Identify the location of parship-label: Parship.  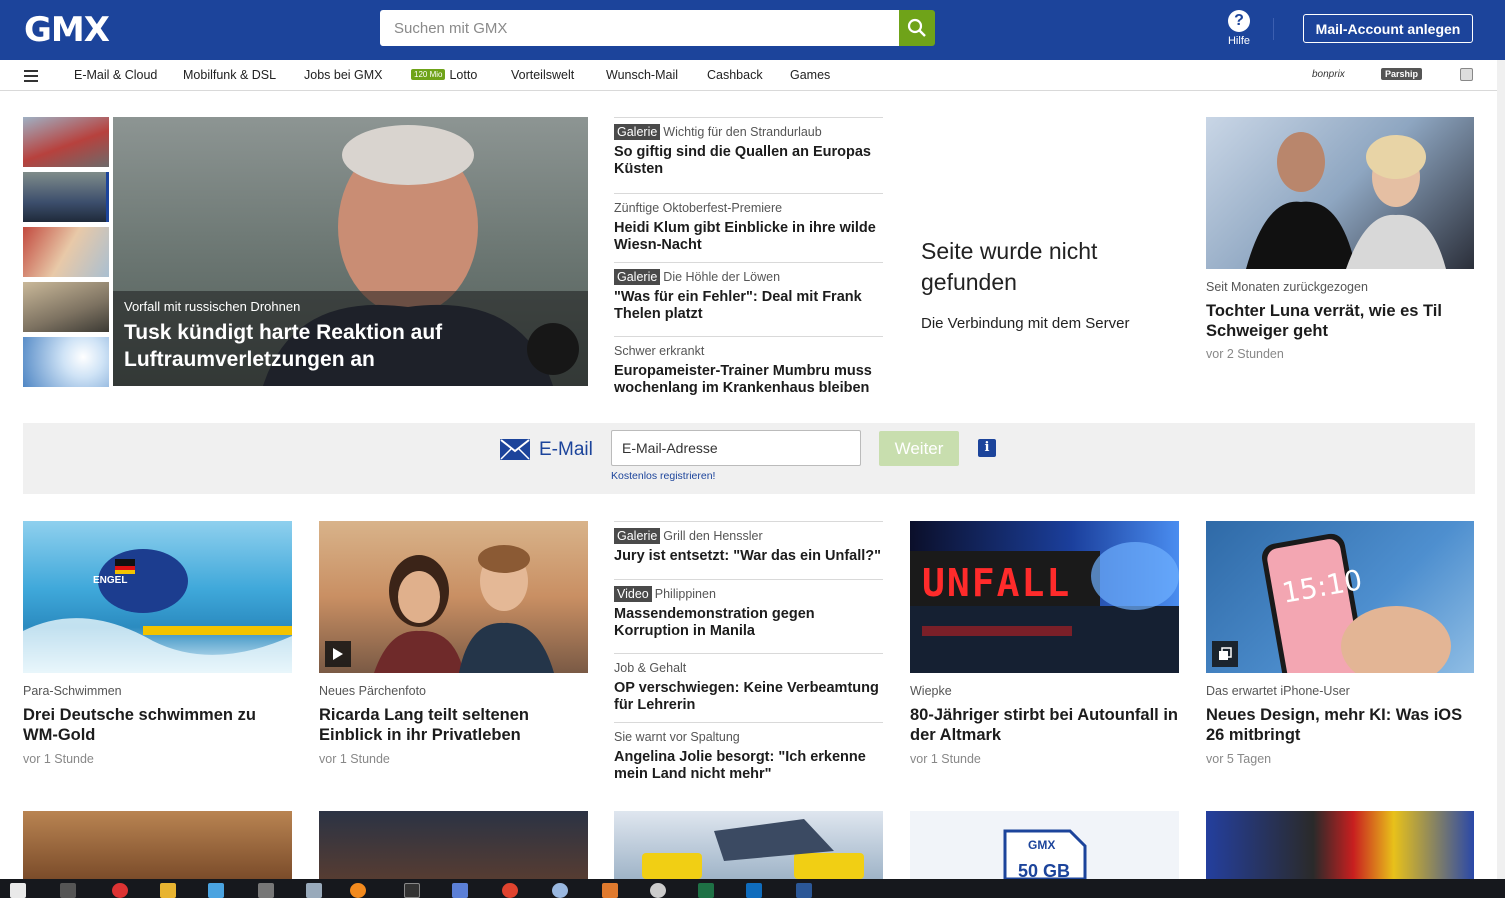
(1402, 74).